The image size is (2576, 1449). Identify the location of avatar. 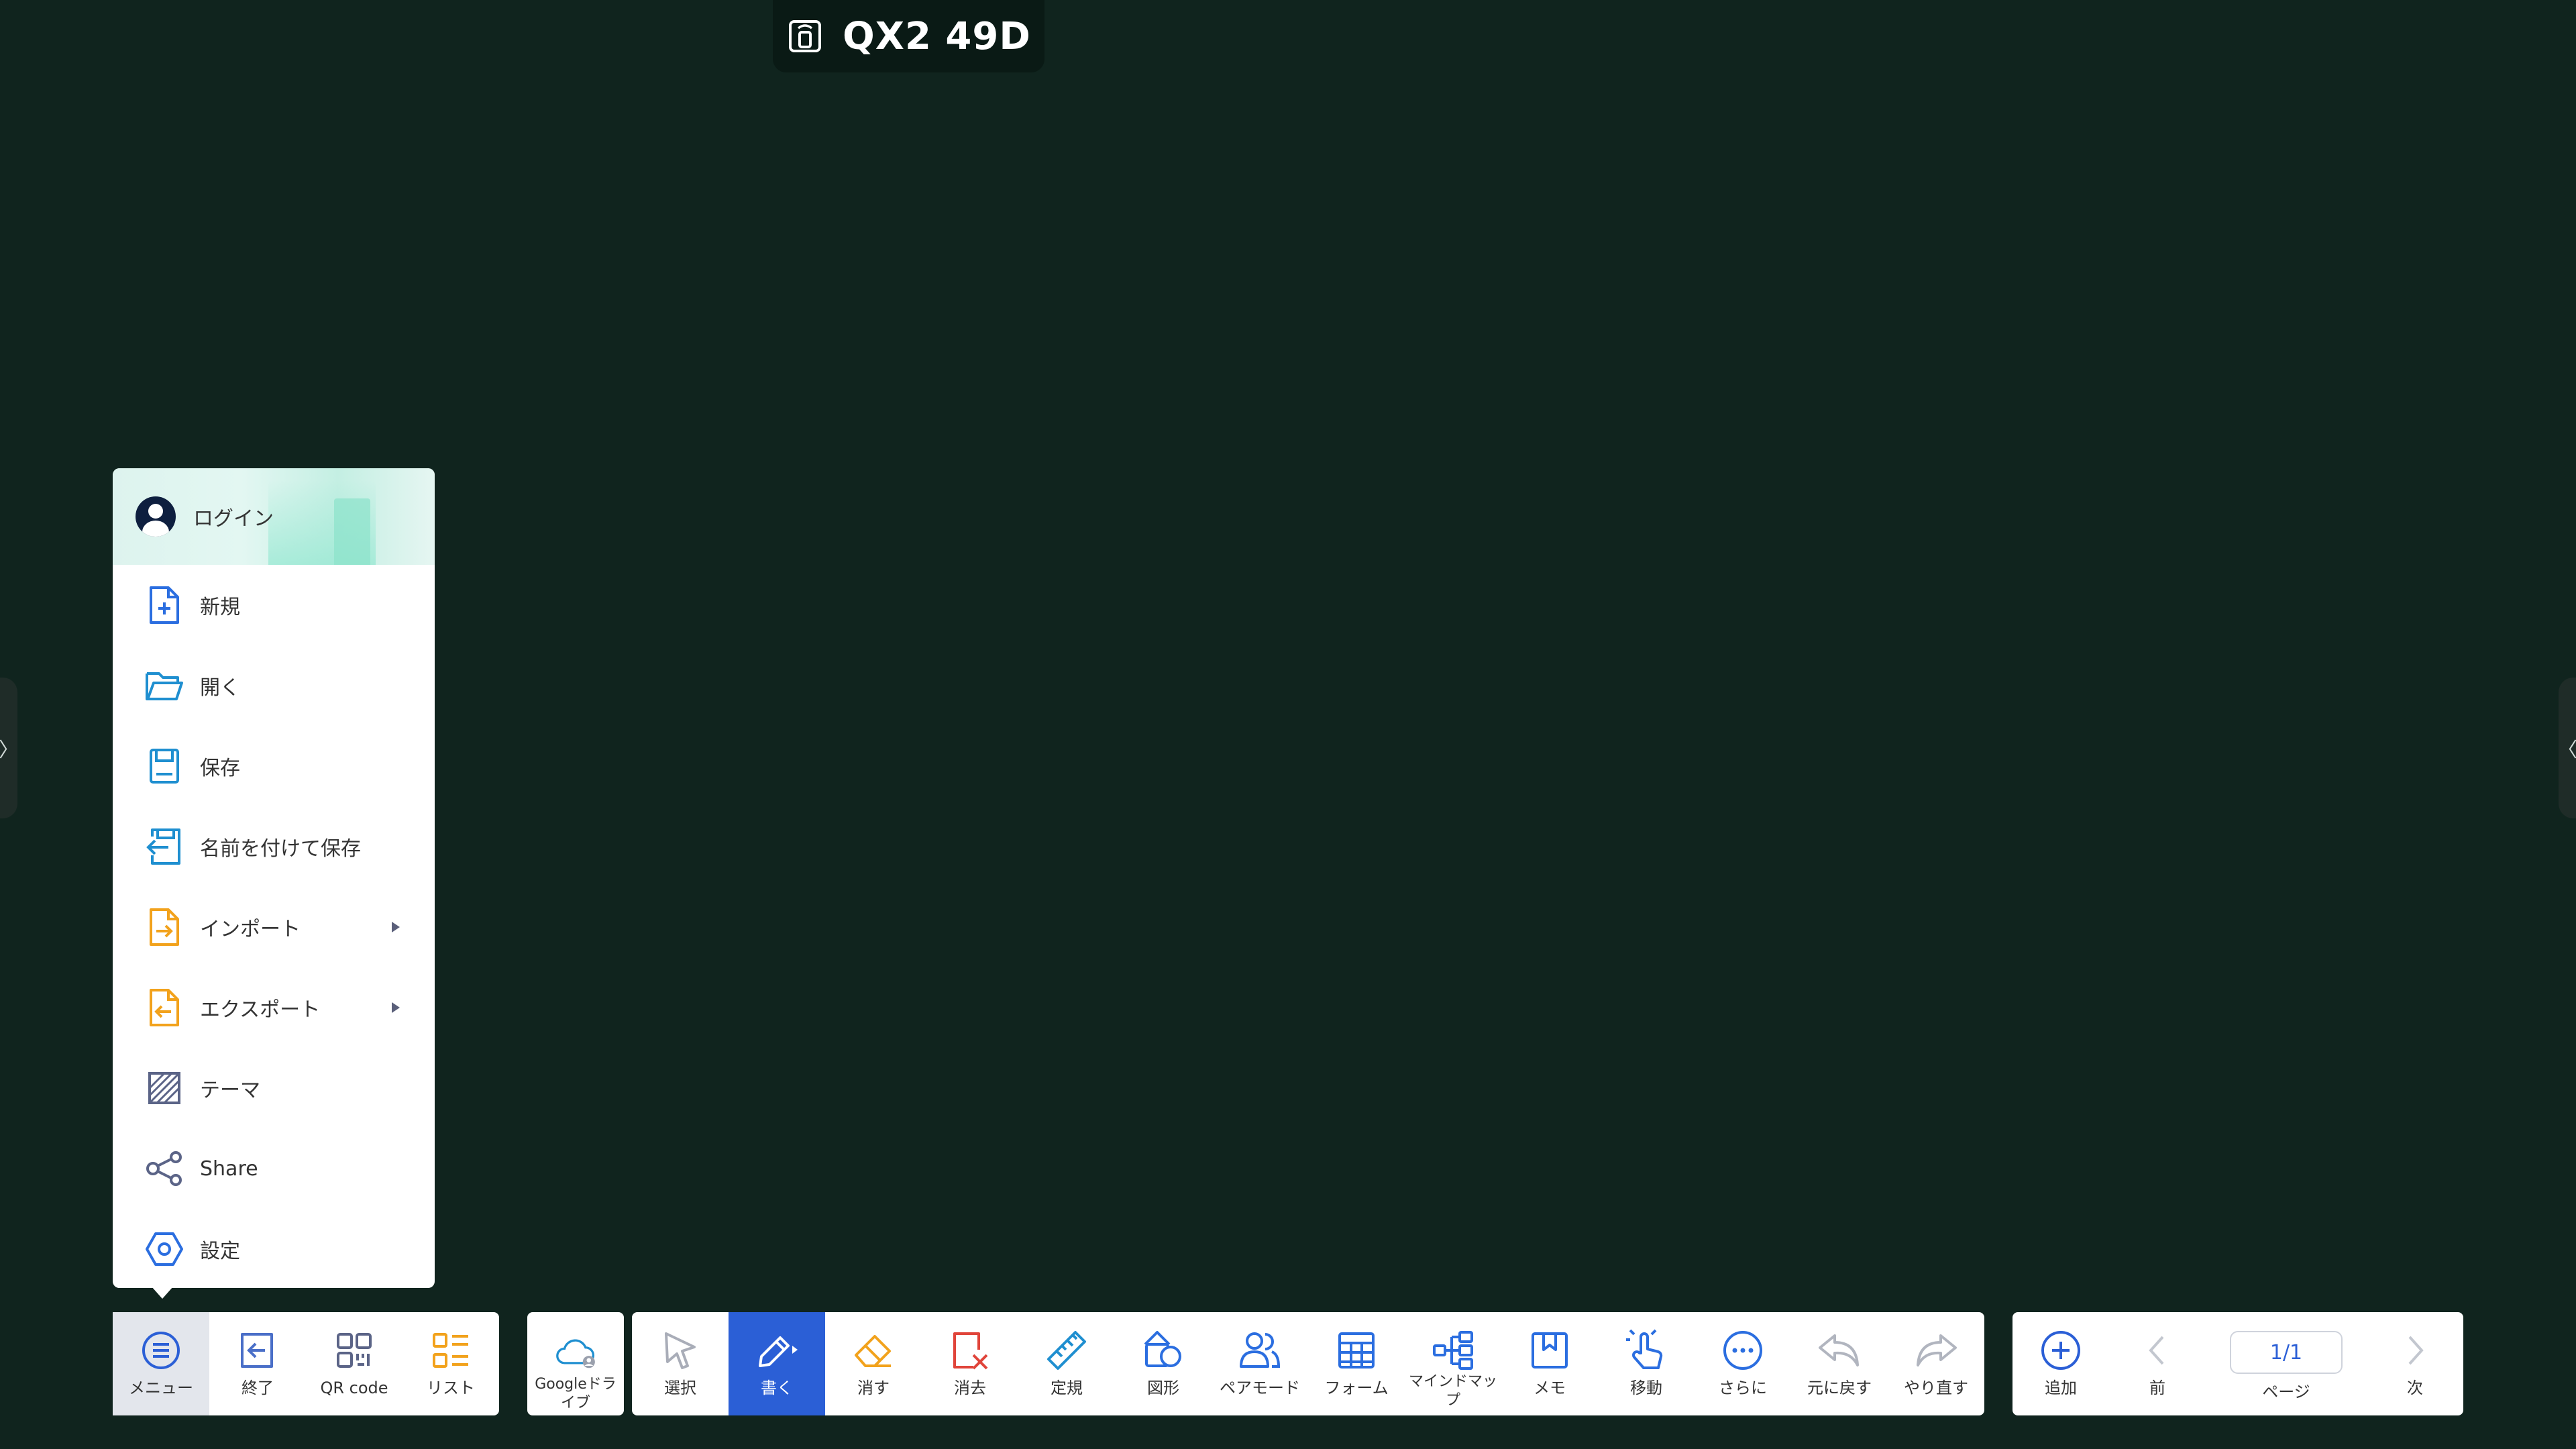
(156, 516).